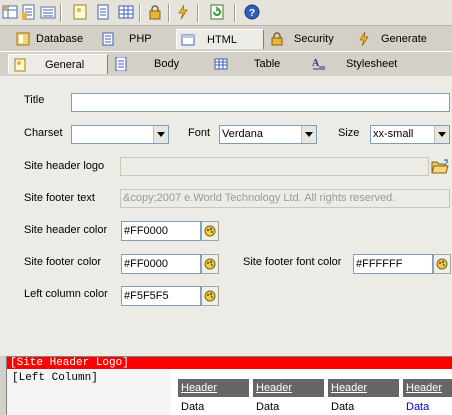 The height and width of the screenshot is (415, 452). Describe the element at coordinates (393, 134) in the screenshot. I see `size-value: xx-small` at that location.